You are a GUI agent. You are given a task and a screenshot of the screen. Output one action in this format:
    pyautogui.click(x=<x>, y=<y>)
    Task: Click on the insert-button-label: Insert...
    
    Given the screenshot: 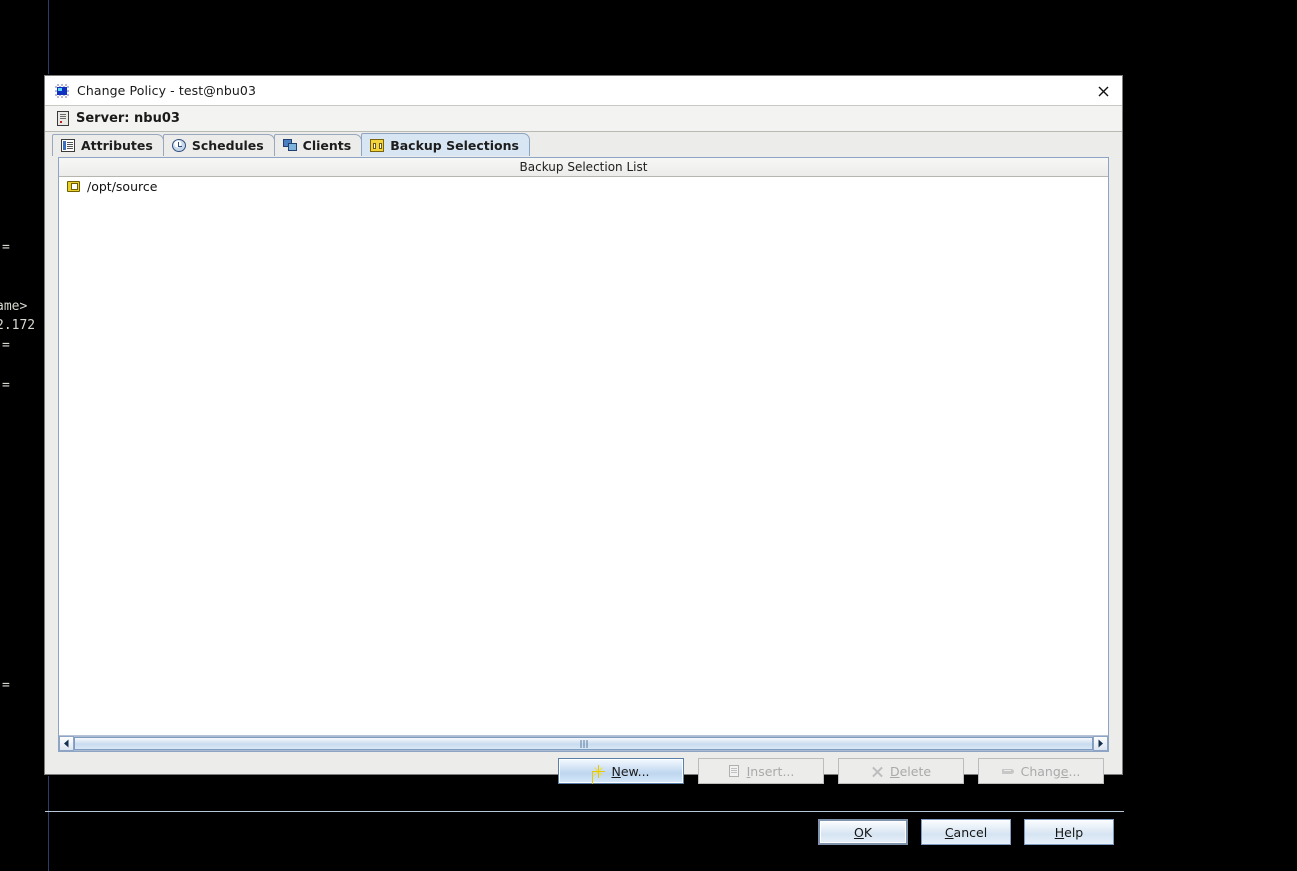 What is the action you would take?
    pyautogui.click(x=770, y=771)
    